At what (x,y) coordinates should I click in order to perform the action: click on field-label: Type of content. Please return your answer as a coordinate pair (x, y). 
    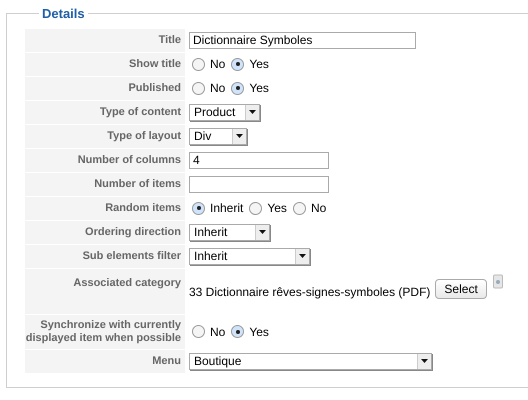
    Looking at the image, I should click on (140, 112).